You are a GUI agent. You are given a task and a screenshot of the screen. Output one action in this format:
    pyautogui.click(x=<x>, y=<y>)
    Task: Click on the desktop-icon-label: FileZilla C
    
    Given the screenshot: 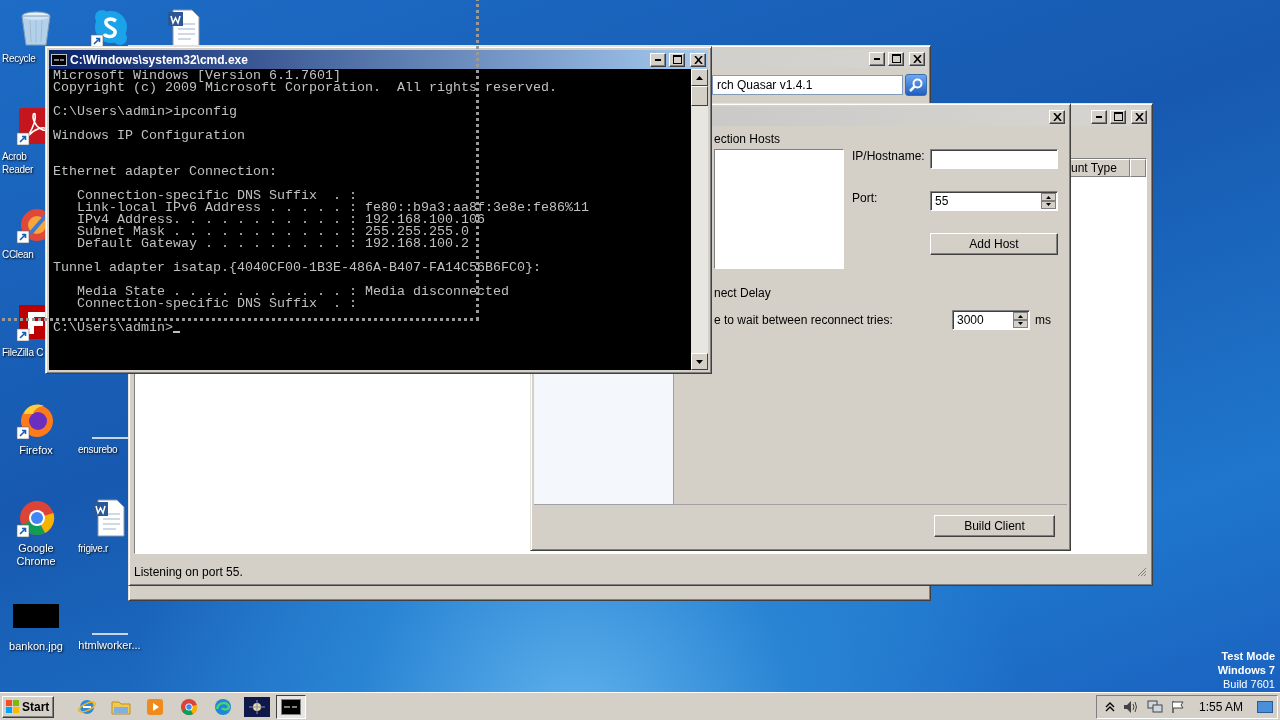 What is the action you would take?
    pyautogui.click(x=22, y=352)
    